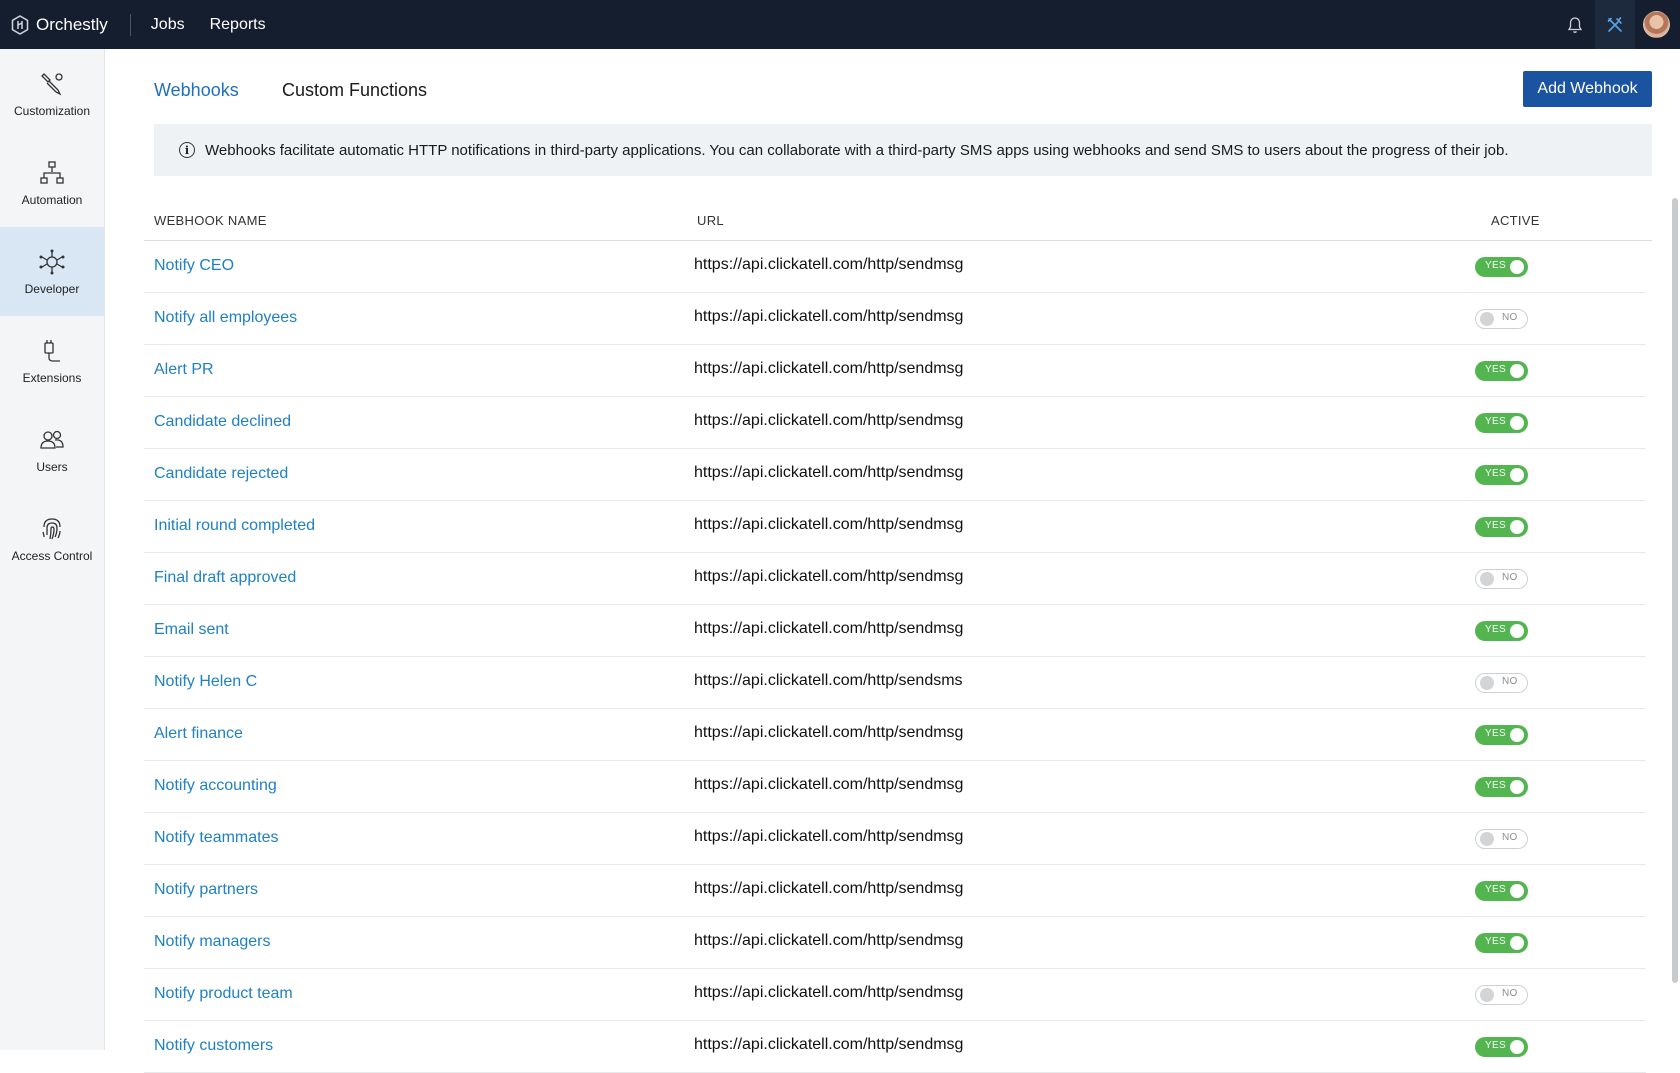 The width and height of the screenshot is (1680, 1073). What do you see at coordinates (221, 474) in the screenshot?
I see `webhook-name-link: Candidate rejected` at bounding box center [221, 474].